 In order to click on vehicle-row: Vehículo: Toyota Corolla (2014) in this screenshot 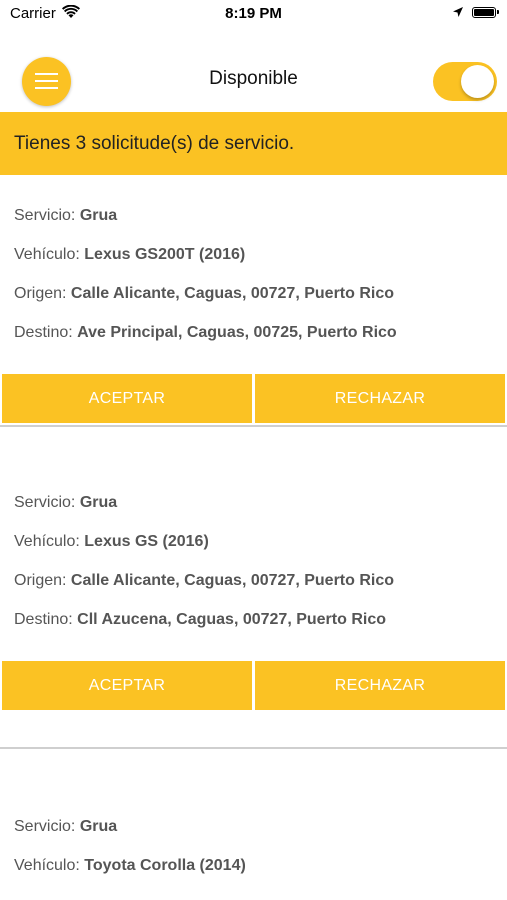, I will do `click(130, 865)`.